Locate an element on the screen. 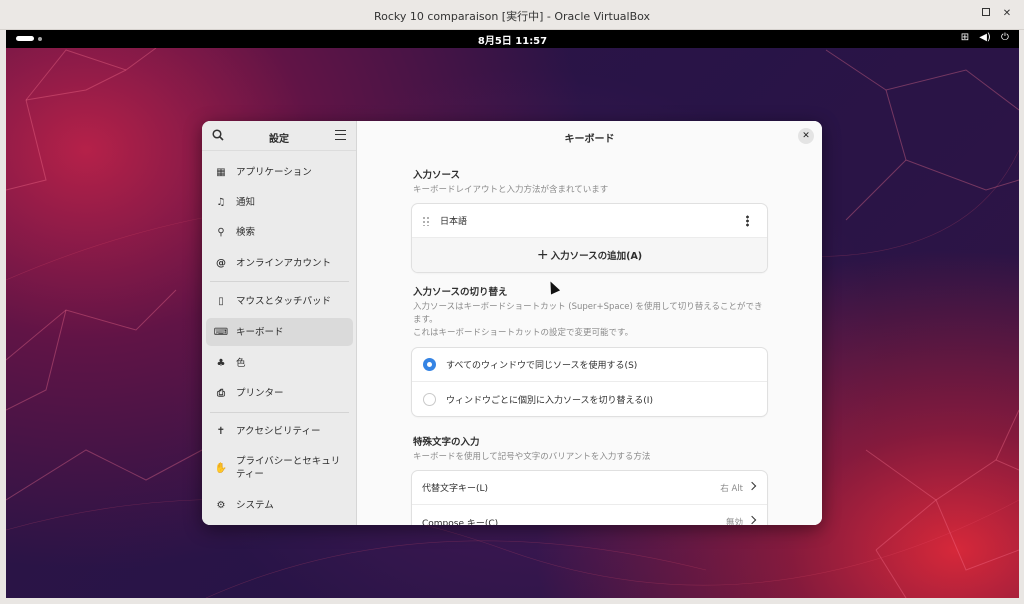 The image size is (1024, 604). sidebar-item-label: 検索 is located at coordinates (246, 232).